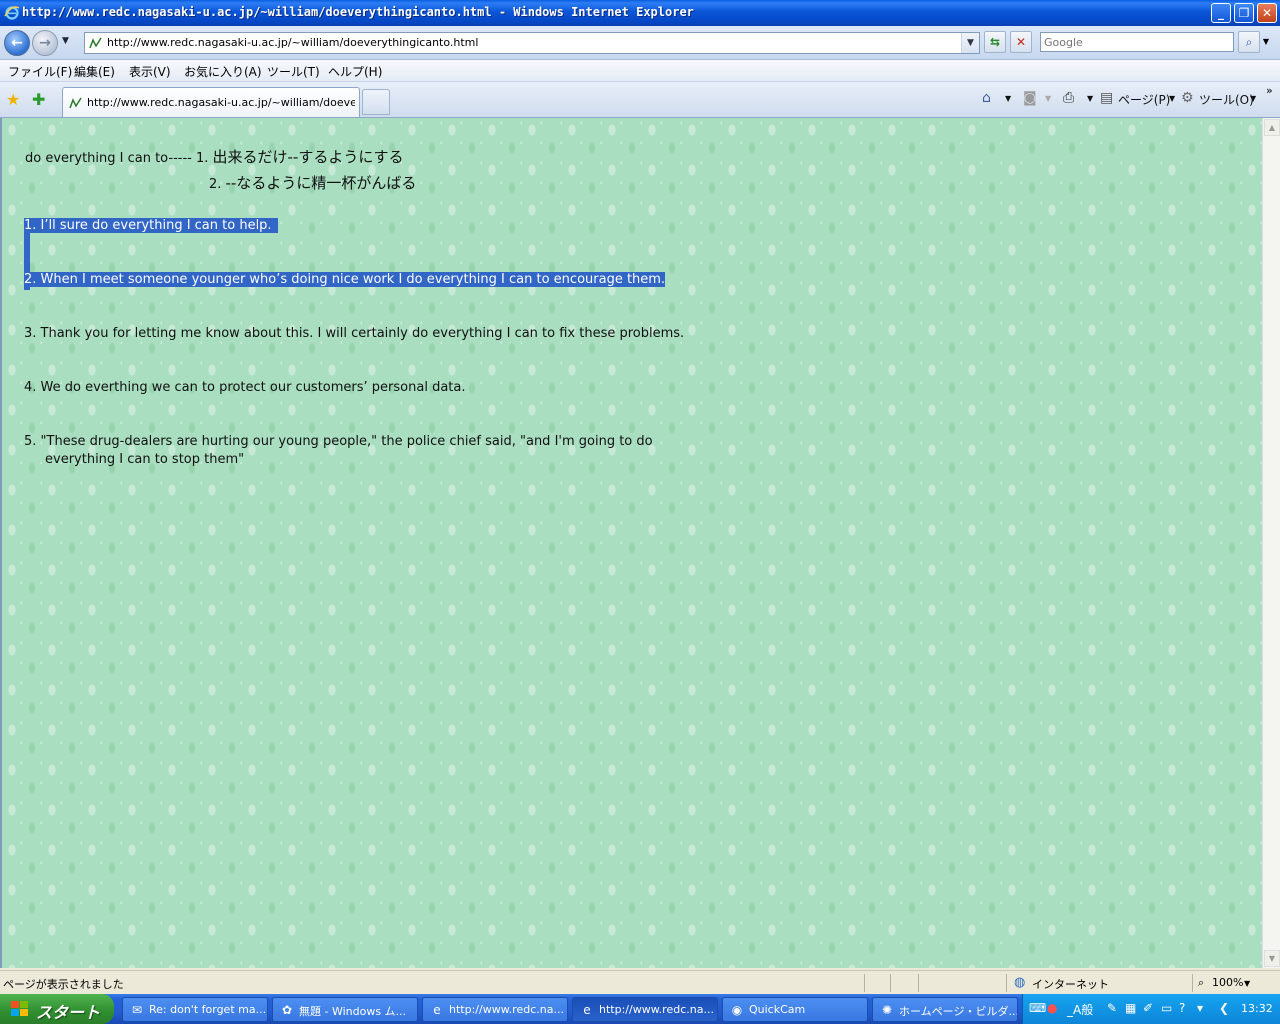 The width and height of the screenshot is (1280, 1024). Describe the element at coordinates (1227, 982) in the screenshot. I see `zoom-level: 100%` at that location.